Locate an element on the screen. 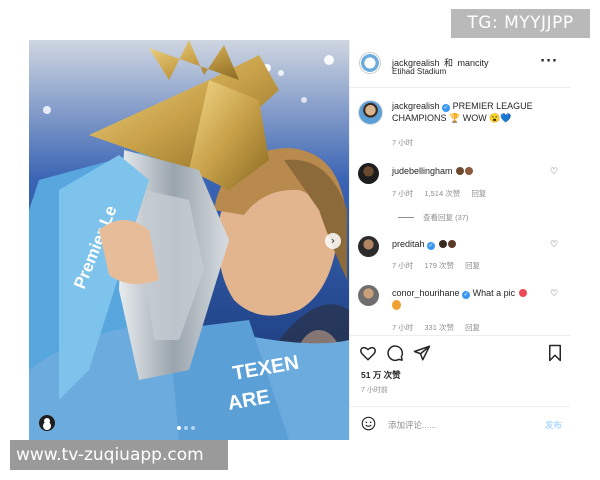 The image size is (600, 480). judebellingham-avatar is located at coordinates (368, 173).